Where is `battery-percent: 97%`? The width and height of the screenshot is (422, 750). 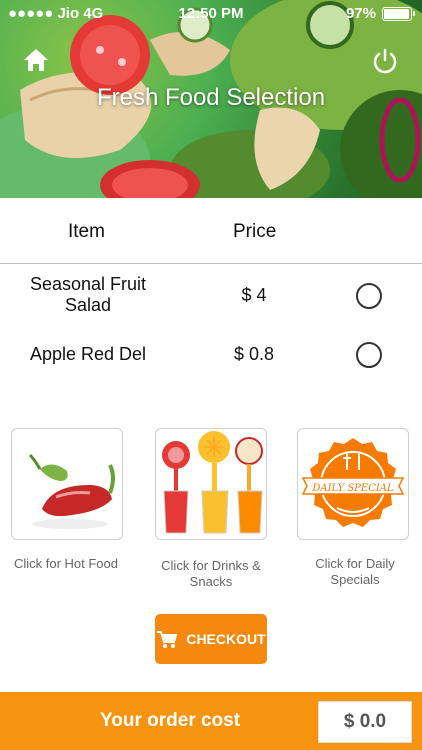 battery-percent: 97% is located at coordinates (360, 13).